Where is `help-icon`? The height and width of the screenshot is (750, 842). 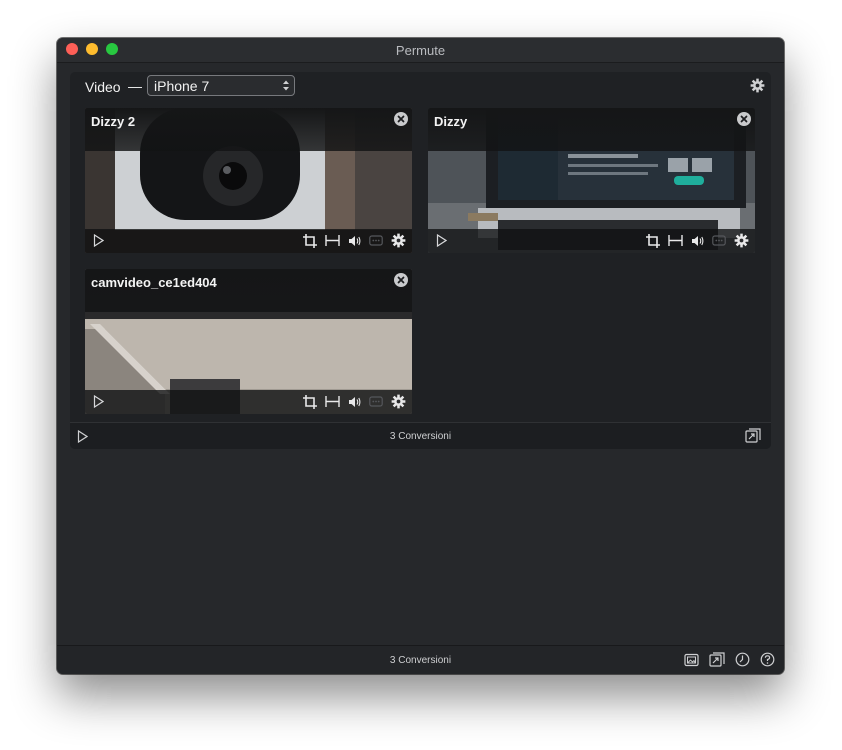 help-icon is located at coordinates (767, 662).